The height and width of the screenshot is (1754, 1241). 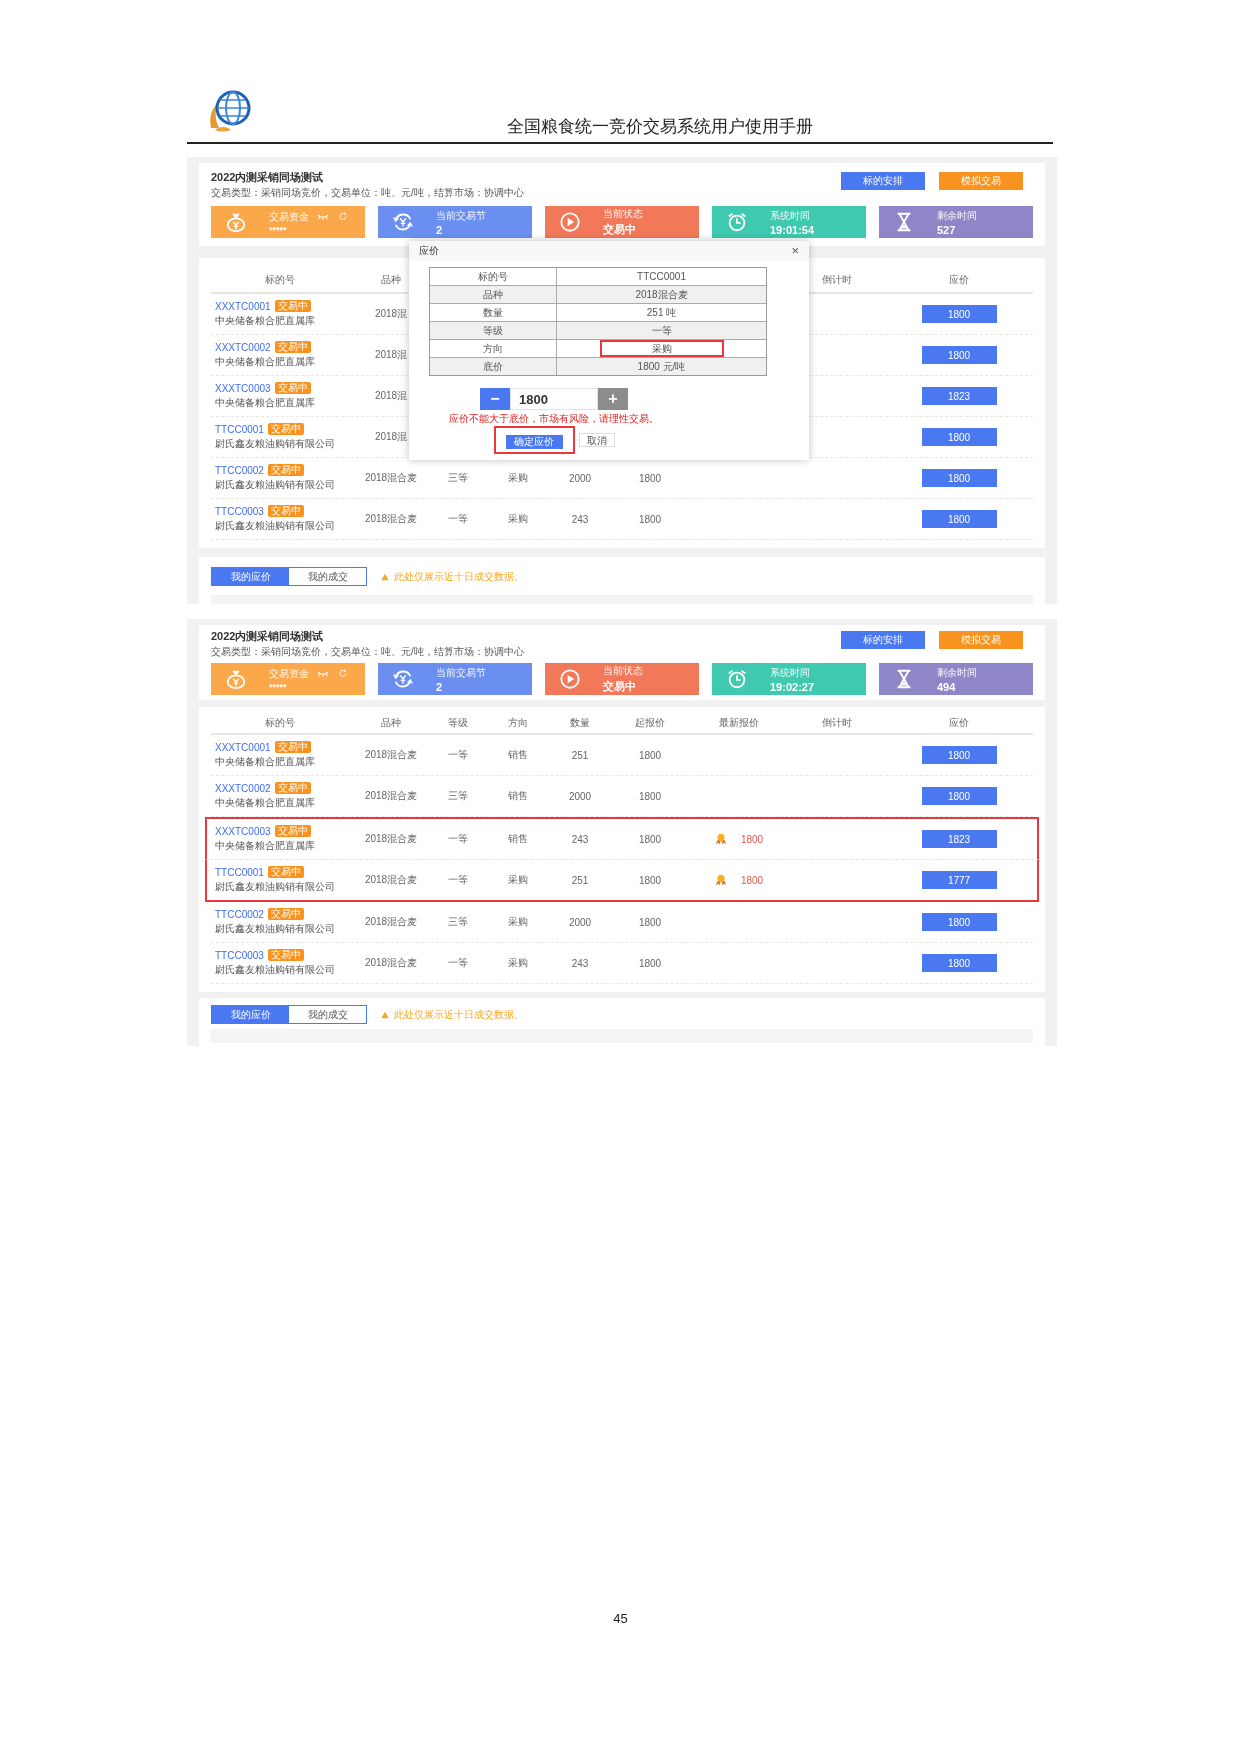 What do you see at coordinates (596, 440) in the screenshot?
I see `cancel-button: 取消` at bounding box center [596, 440].